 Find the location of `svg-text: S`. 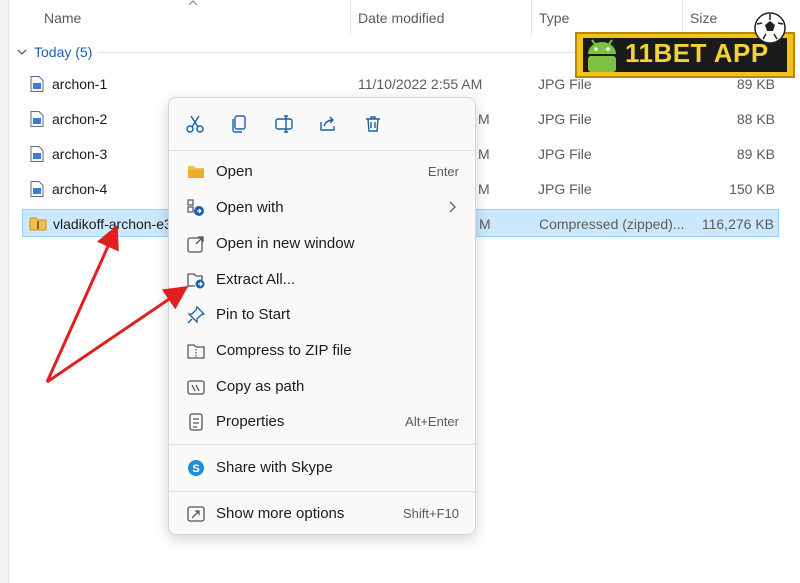

svg-text: S is located at coordinates (195, 469).